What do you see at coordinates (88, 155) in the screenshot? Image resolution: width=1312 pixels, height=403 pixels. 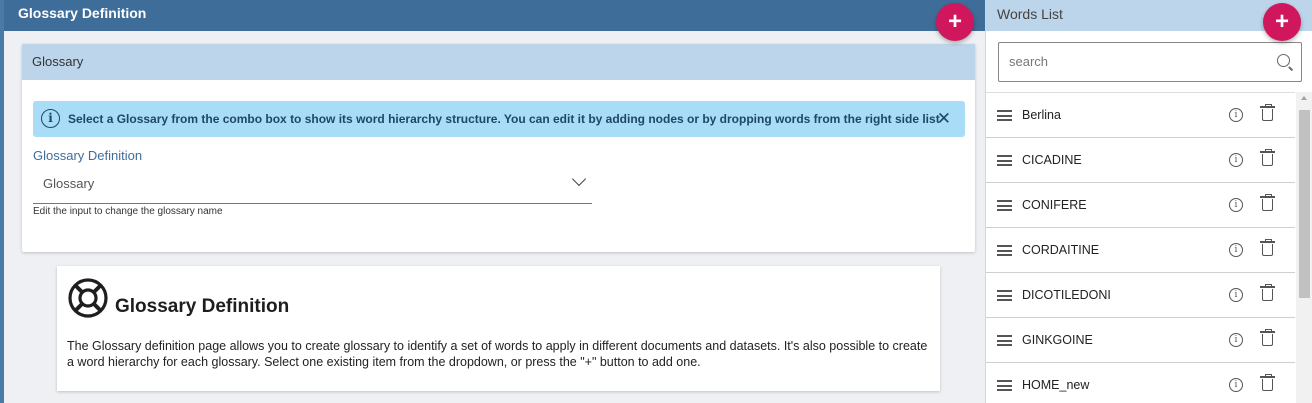 I see `glossary-field-label: Glossary Definition` at bounding box center [88, 155].